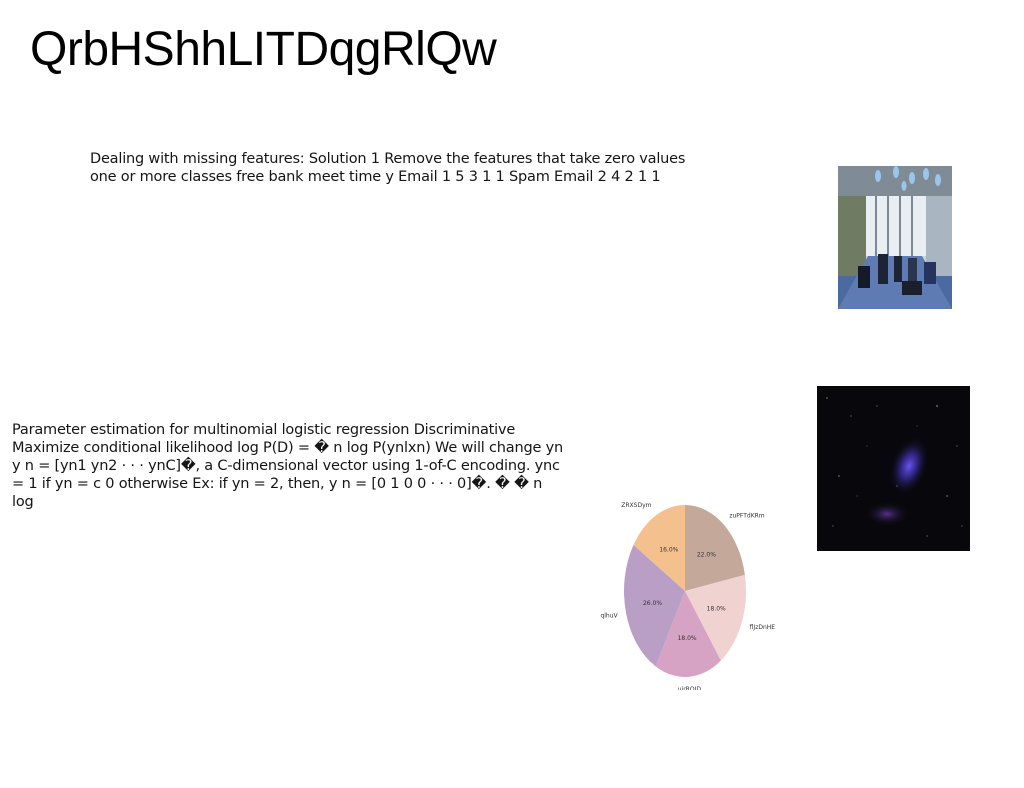 The image size is (1024, 788). I want to click on nebula-space-photo, so click(893, 468).